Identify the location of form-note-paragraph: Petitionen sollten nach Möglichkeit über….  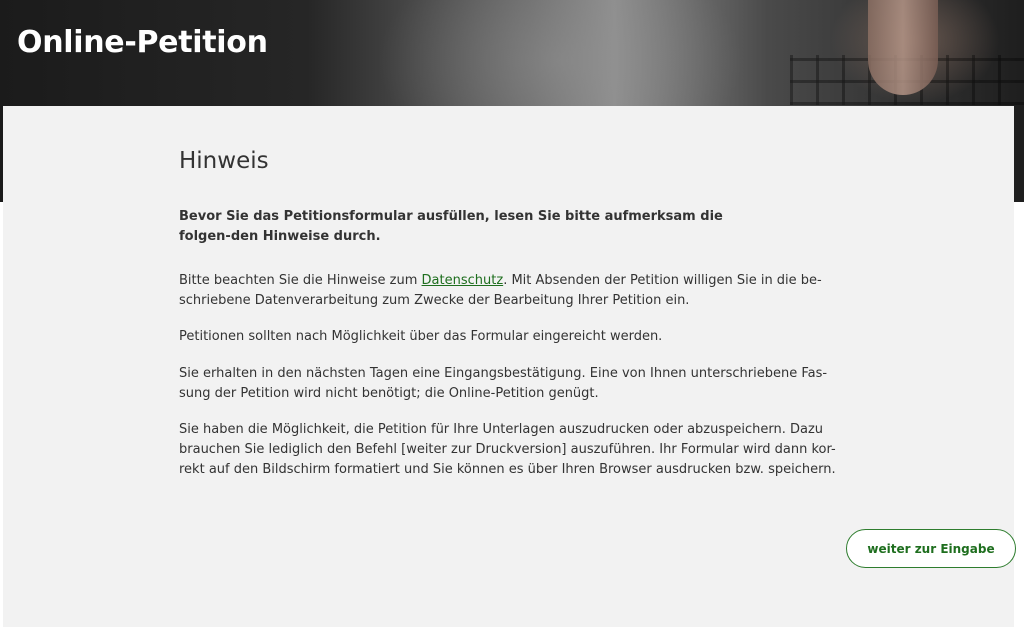
(421, 336).